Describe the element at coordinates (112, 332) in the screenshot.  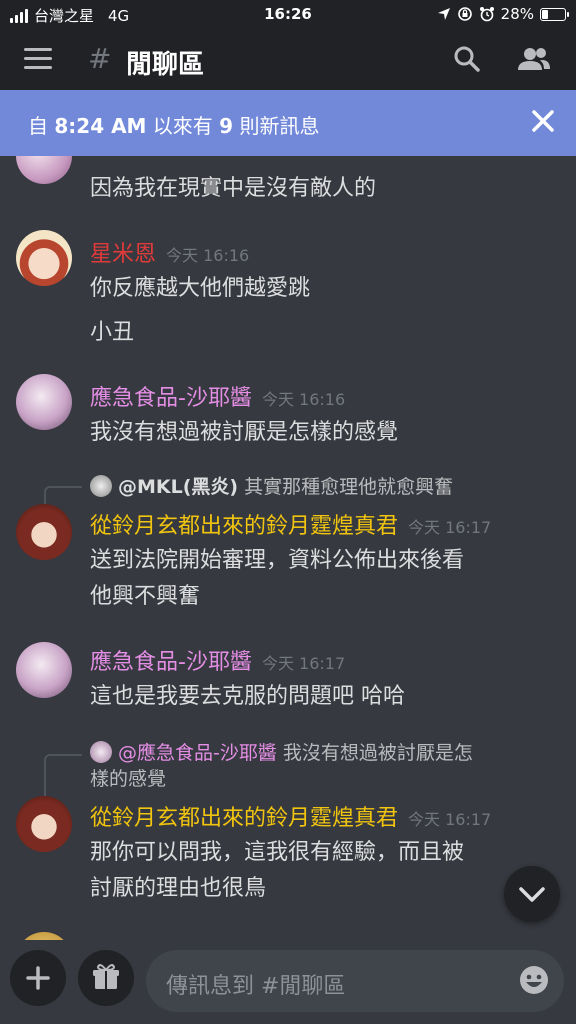
I see `message-text: 小丑` at that location.